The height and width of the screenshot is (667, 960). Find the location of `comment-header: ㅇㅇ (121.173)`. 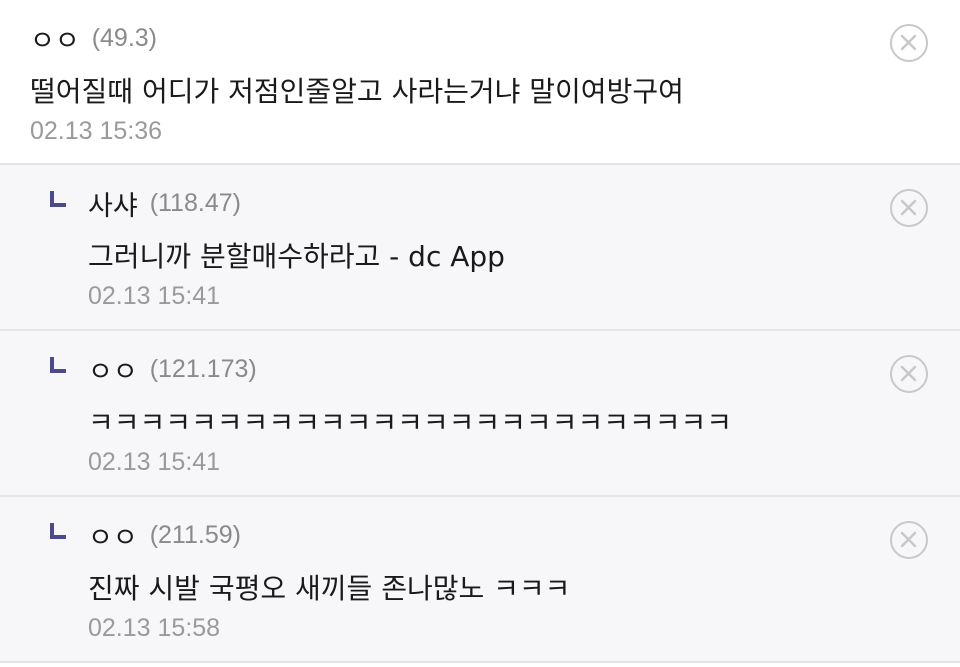

comment-header: ㅇㅇ (121.173) is located at coordinates (172, 369).